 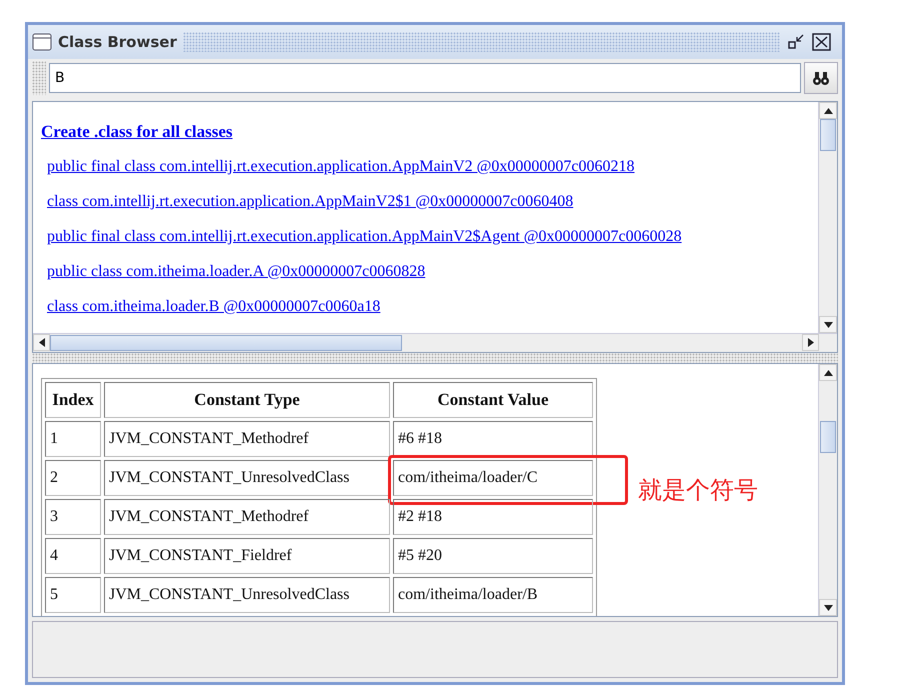 What do you see at coordinates (493, 439) in the screenshot?
I see `table-cell: #6 #18` at bounding box center [493, 439].